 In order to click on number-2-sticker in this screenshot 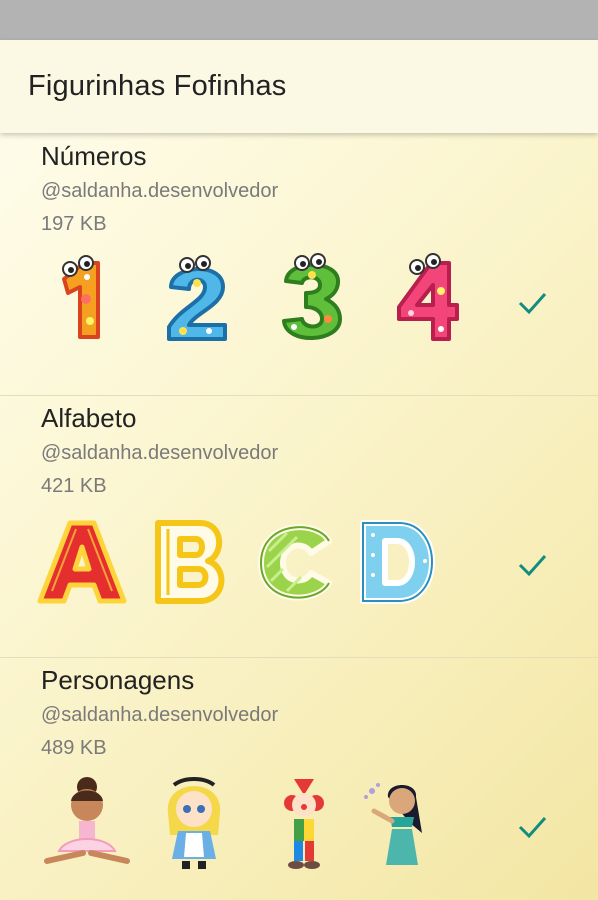, I will do `click(197, 299)`.